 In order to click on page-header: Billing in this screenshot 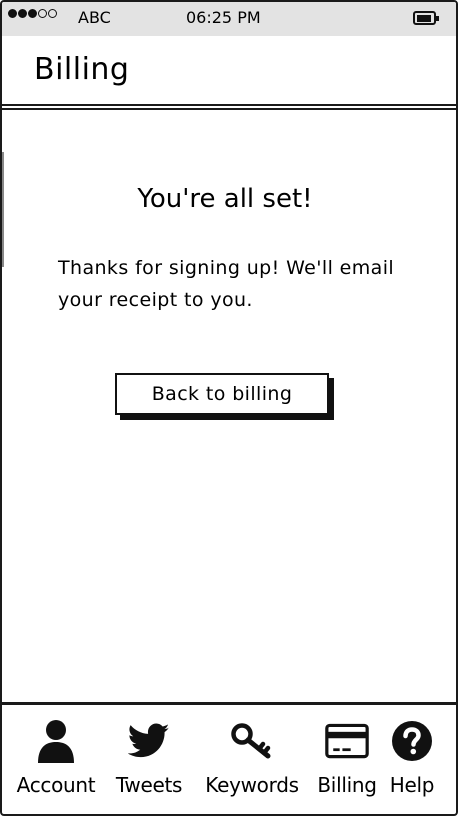, I will do `click(229, 71)`.